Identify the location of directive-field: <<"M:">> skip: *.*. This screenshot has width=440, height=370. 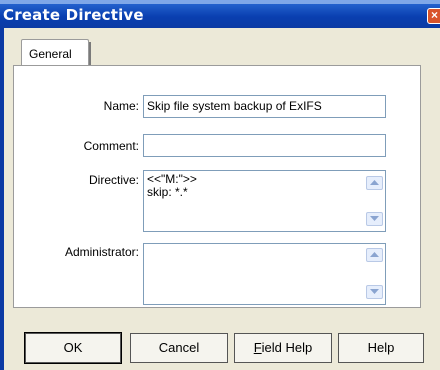
(264, 201).